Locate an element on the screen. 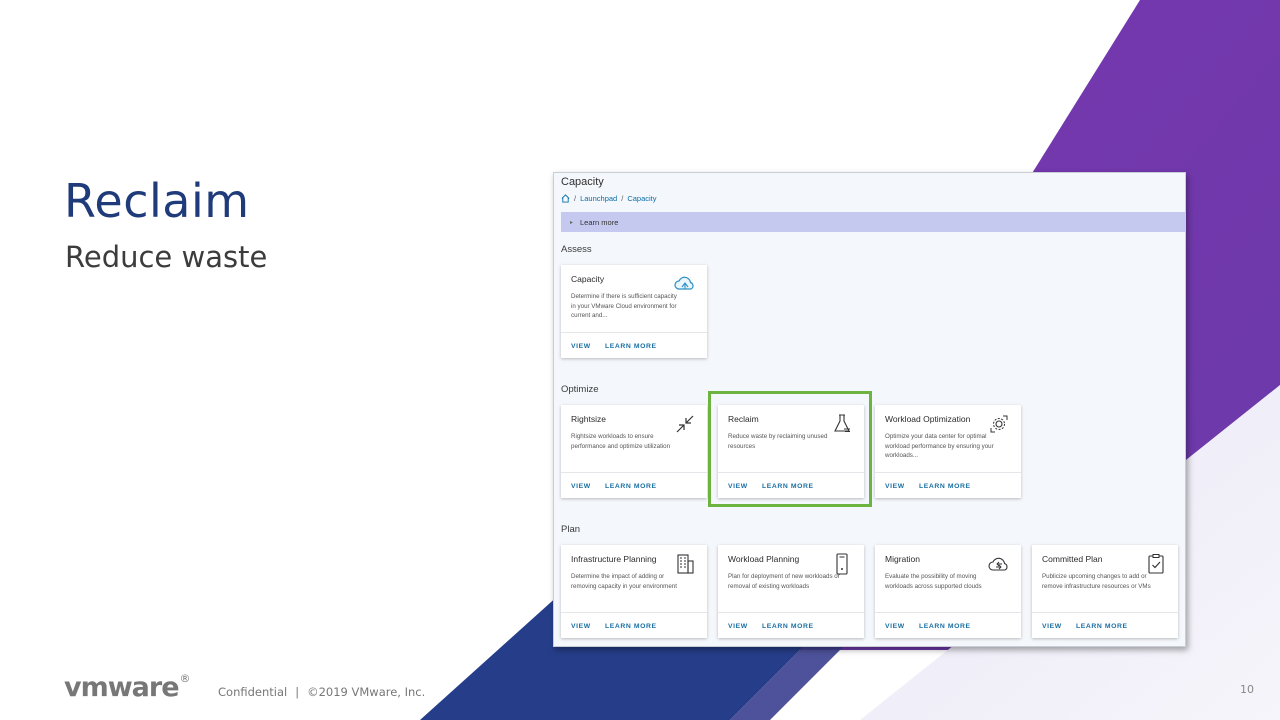 The width and height of the screenshot is (1280, 720). learn-more-banner: ▸ Learn more is located at coordinates (873, 222).